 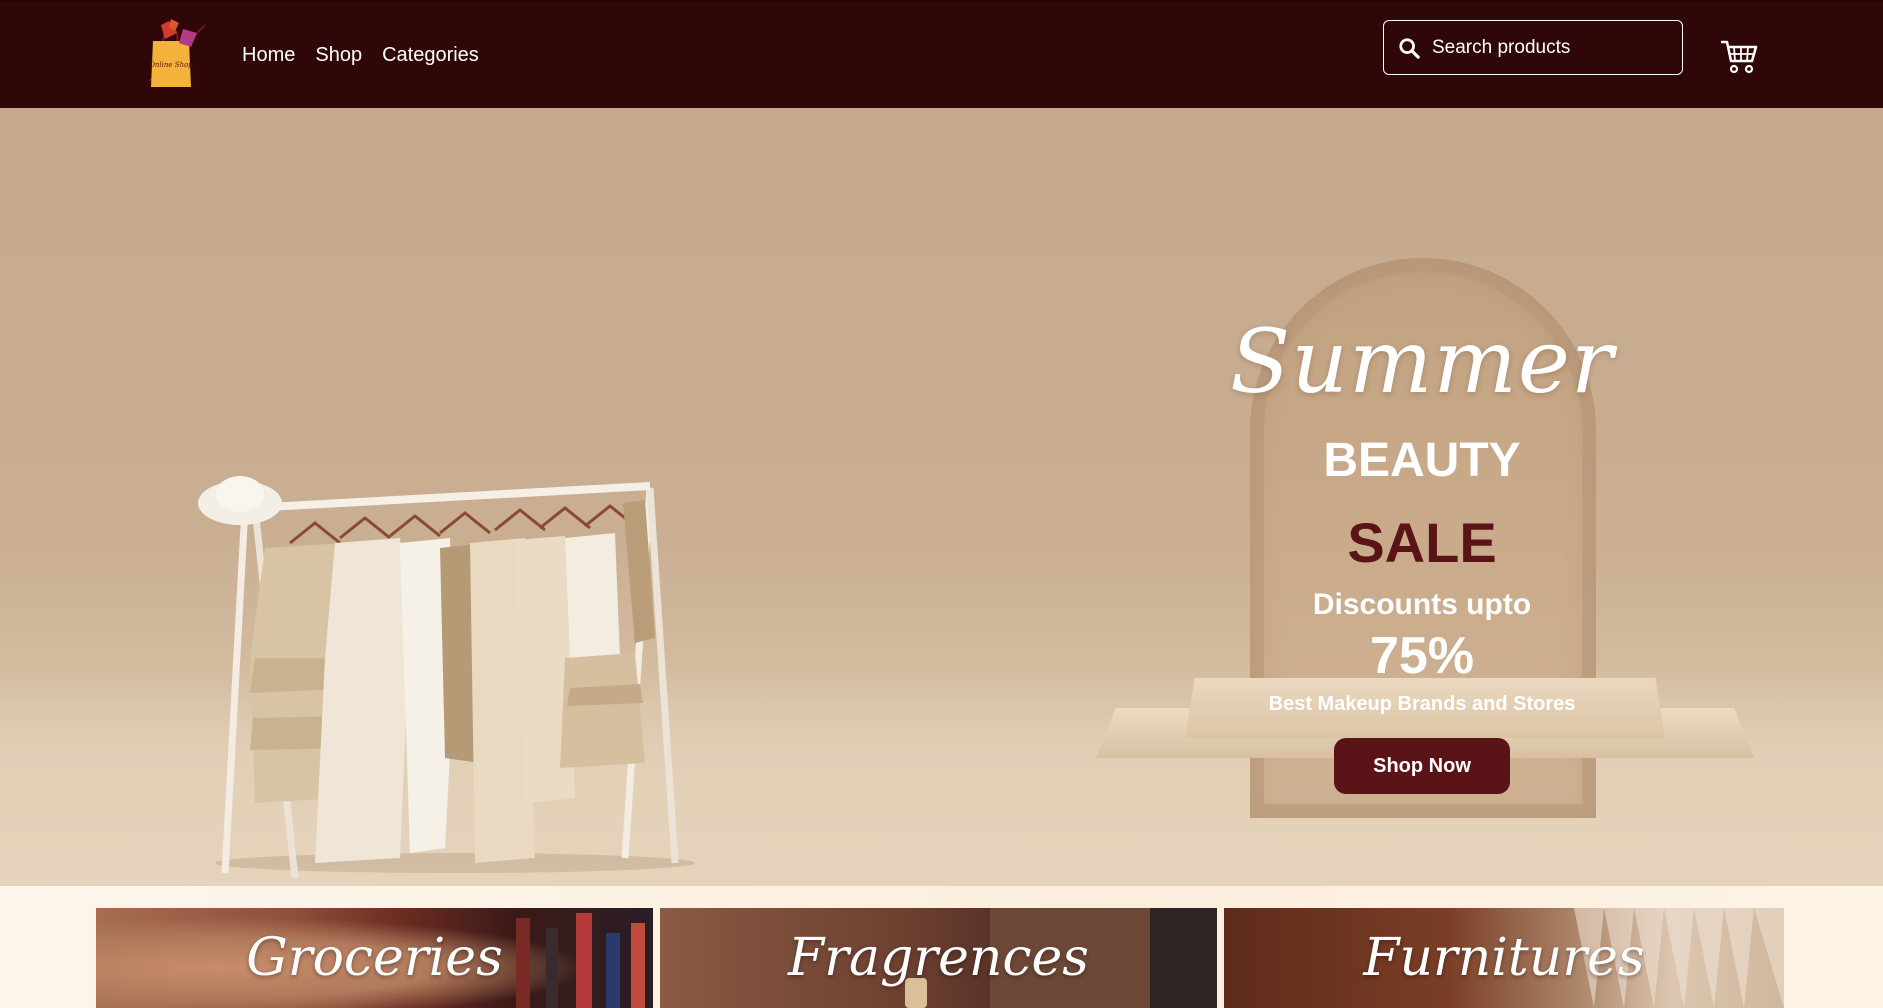 I want to click on svg-text: Online Shop, so click(x=171, y=65).